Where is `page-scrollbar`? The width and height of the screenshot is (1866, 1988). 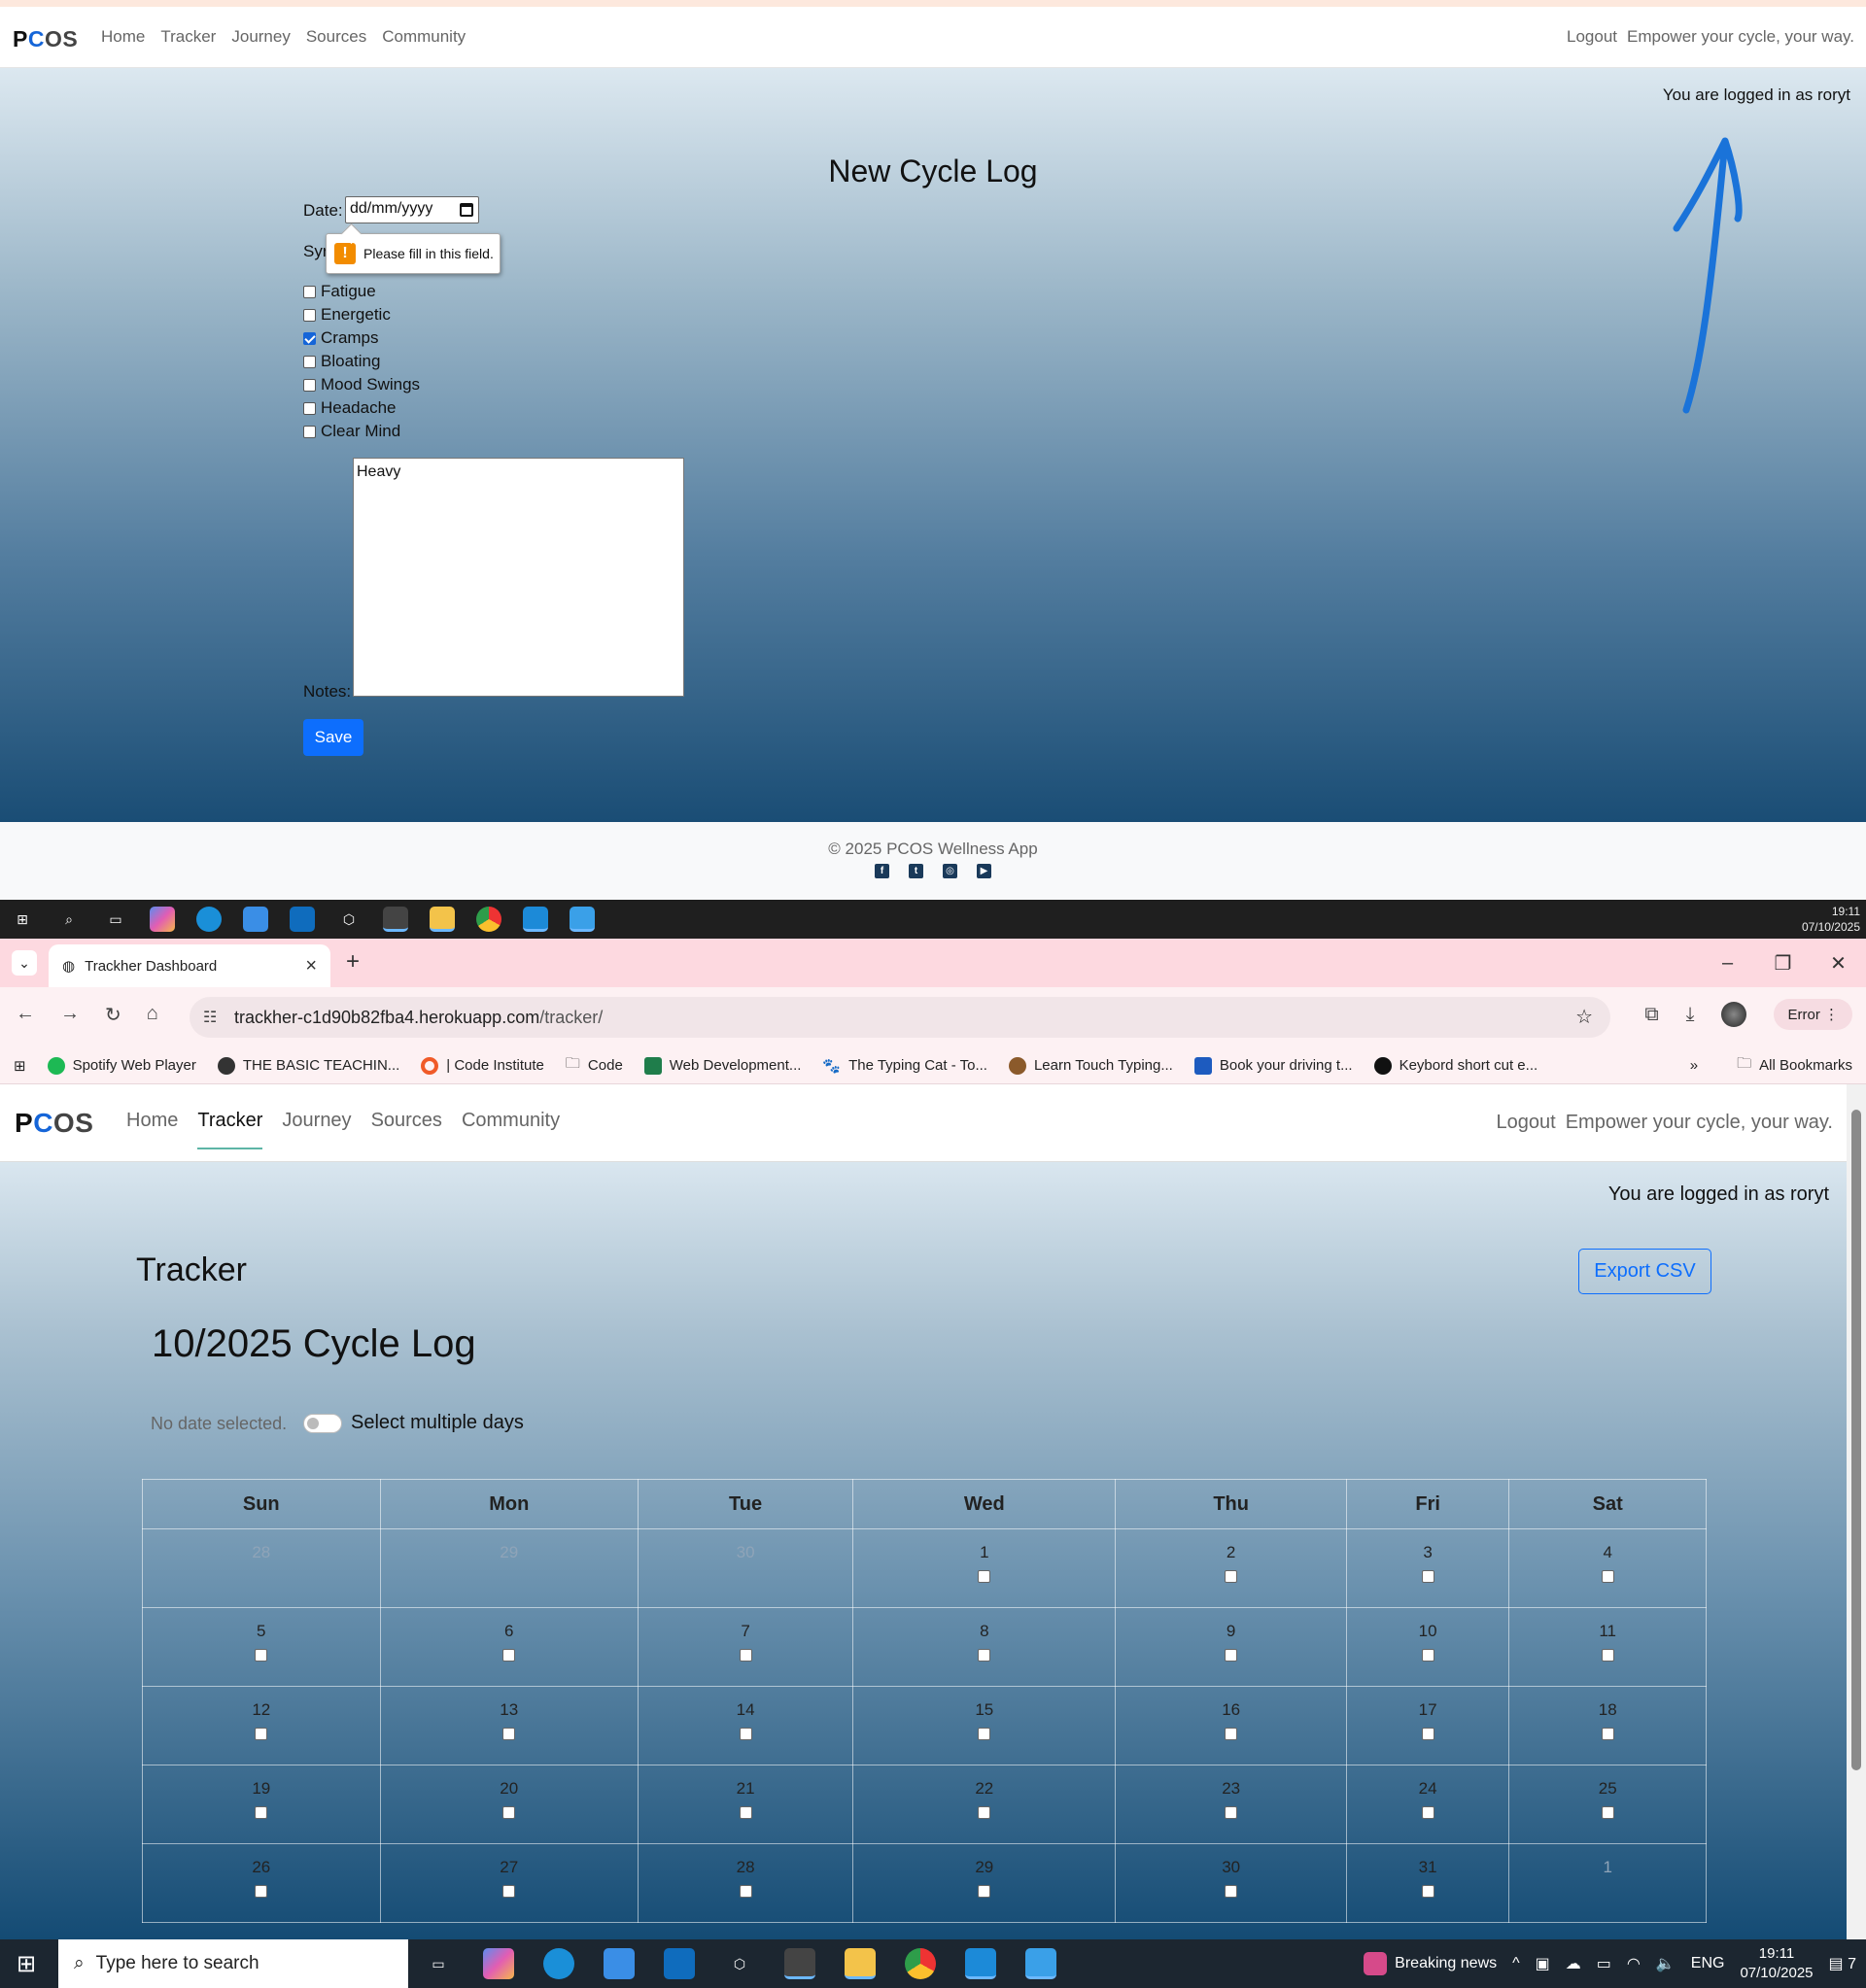
page-scrollbar is located at coordinates (1856, 1511).